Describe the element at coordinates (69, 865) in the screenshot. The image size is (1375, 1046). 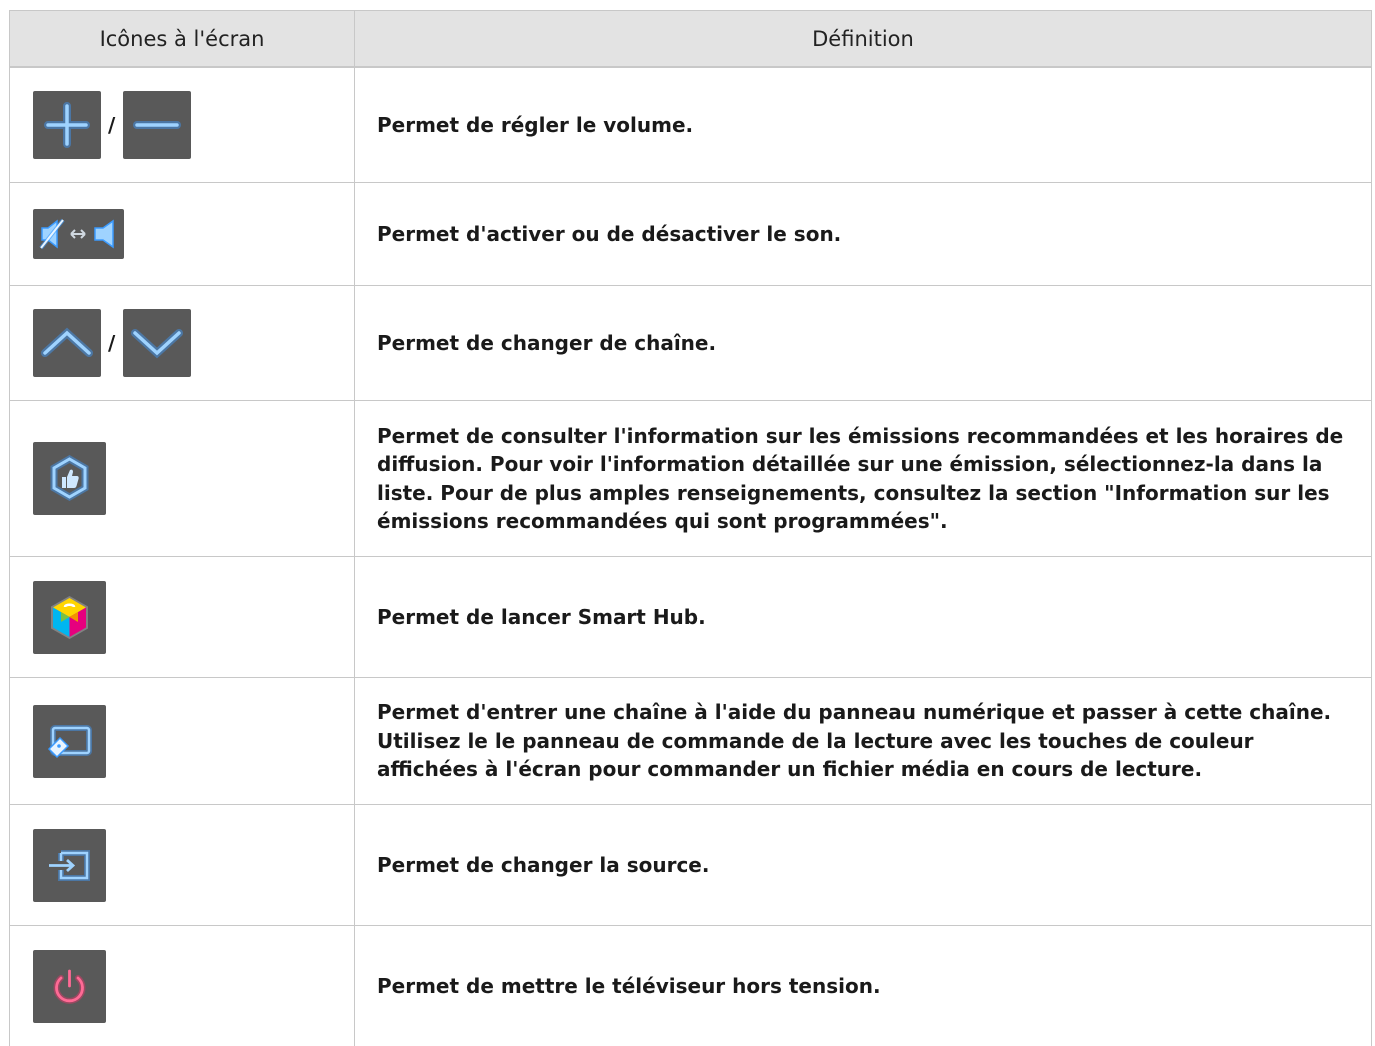
I see `source-icon` at that location.